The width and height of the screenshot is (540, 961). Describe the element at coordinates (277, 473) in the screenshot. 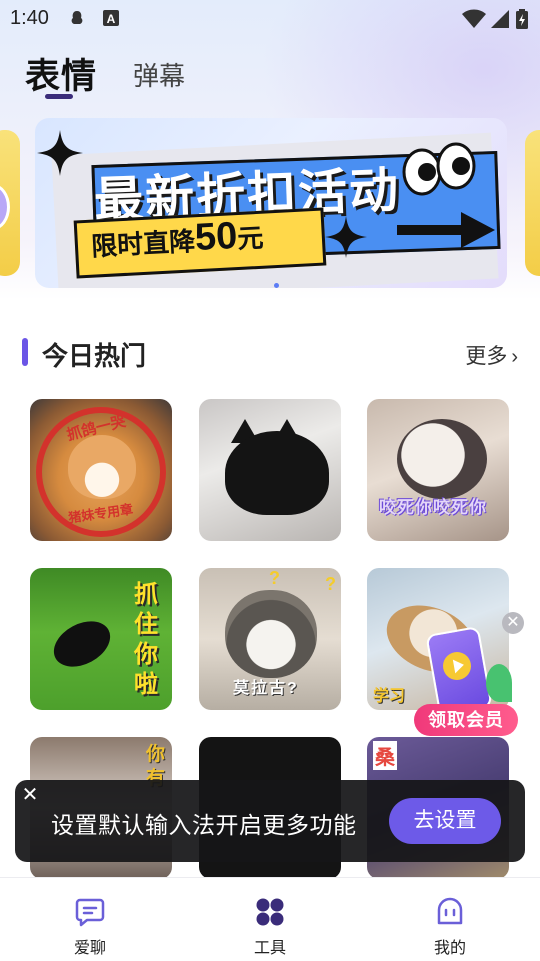

I see `black-cat` at that location.